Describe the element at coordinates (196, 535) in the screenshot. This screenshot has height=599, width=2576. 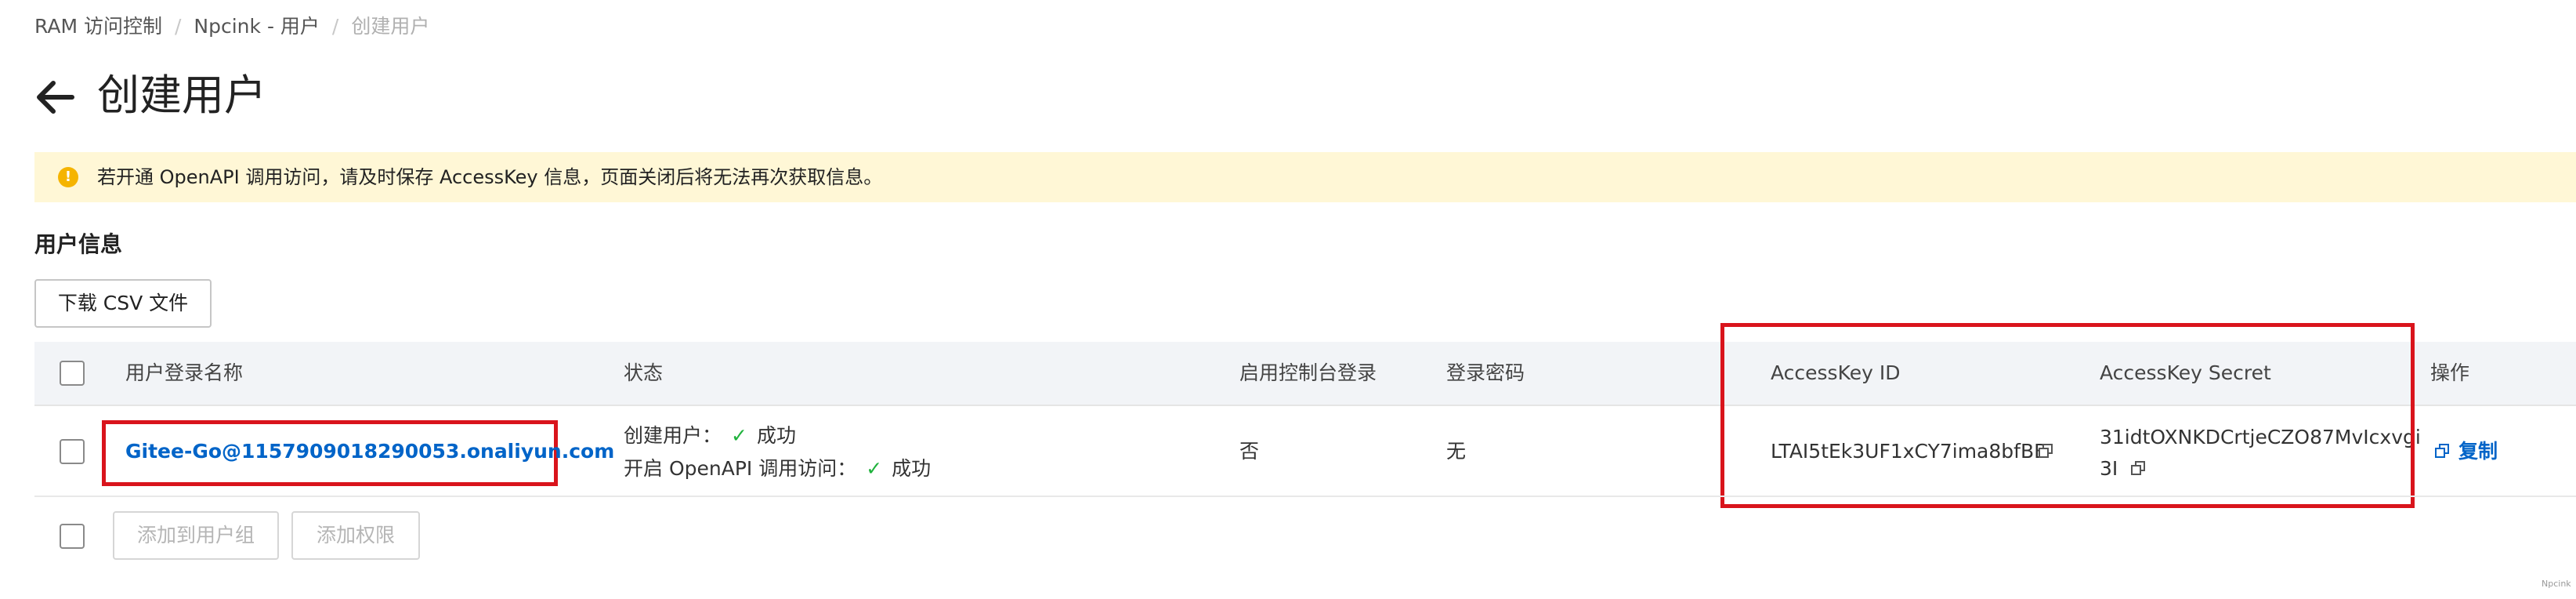
I see `add-to-group-button: 添加到用户组` at that location.